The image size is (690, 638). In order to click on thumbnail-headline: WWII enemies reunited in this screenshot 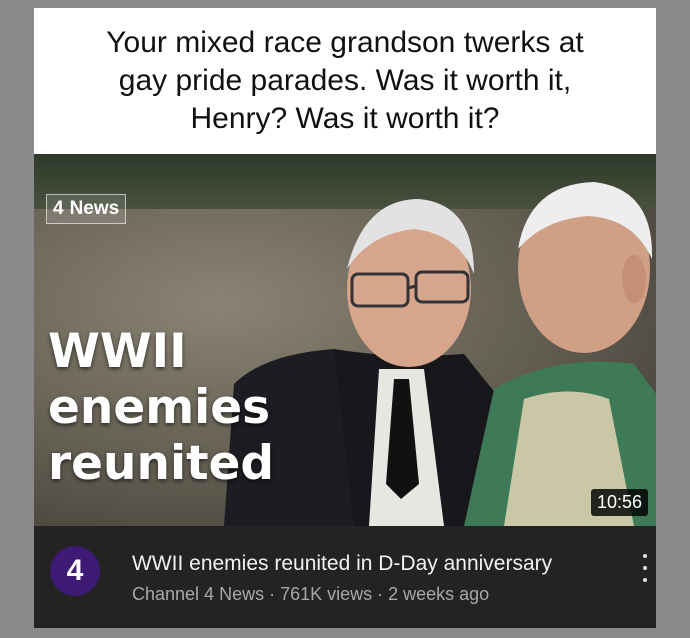, I will do `click(161, 408)`.